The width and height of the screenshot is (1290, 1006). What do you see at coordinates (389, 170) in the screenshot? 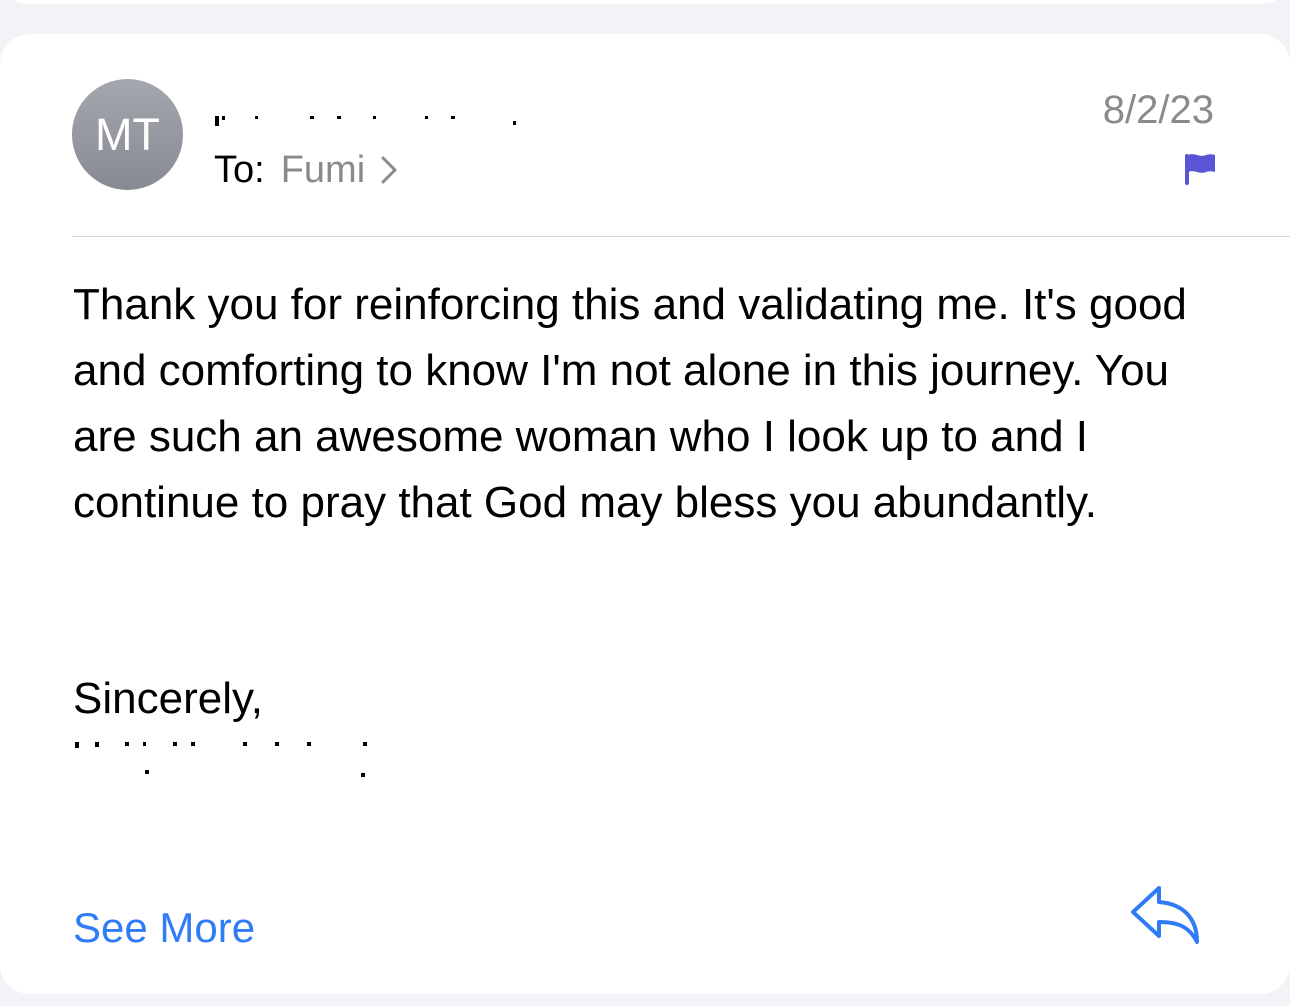
I see `chevron-right-icon` at bounding box center [389, 170].